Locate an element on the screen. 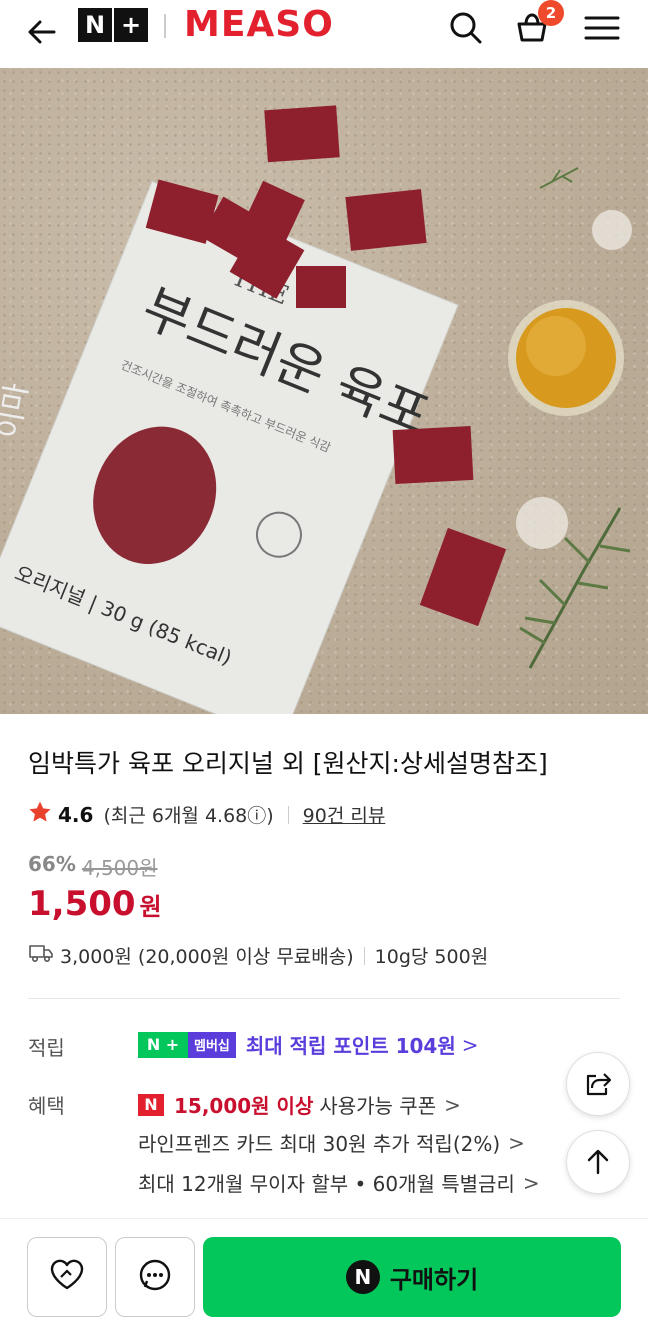  installment-text: 최대 12개월 무이자 할부 • 60개월 특별금리 is located at coordinates (326, 1184).